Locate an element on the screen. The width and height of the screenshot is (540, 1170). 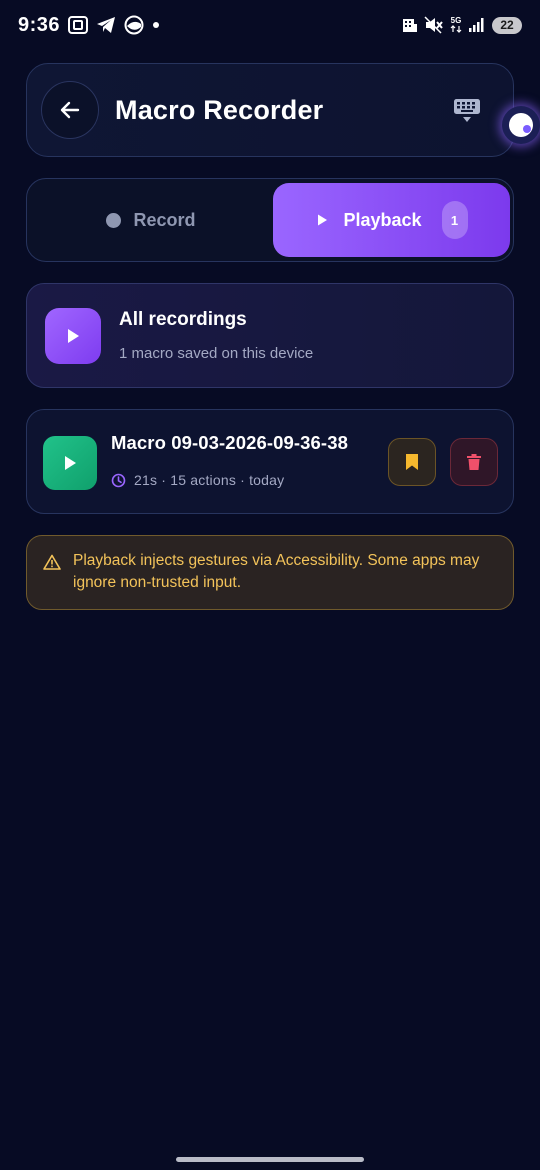
keyboard-icon is located at coordinates (467, 111).